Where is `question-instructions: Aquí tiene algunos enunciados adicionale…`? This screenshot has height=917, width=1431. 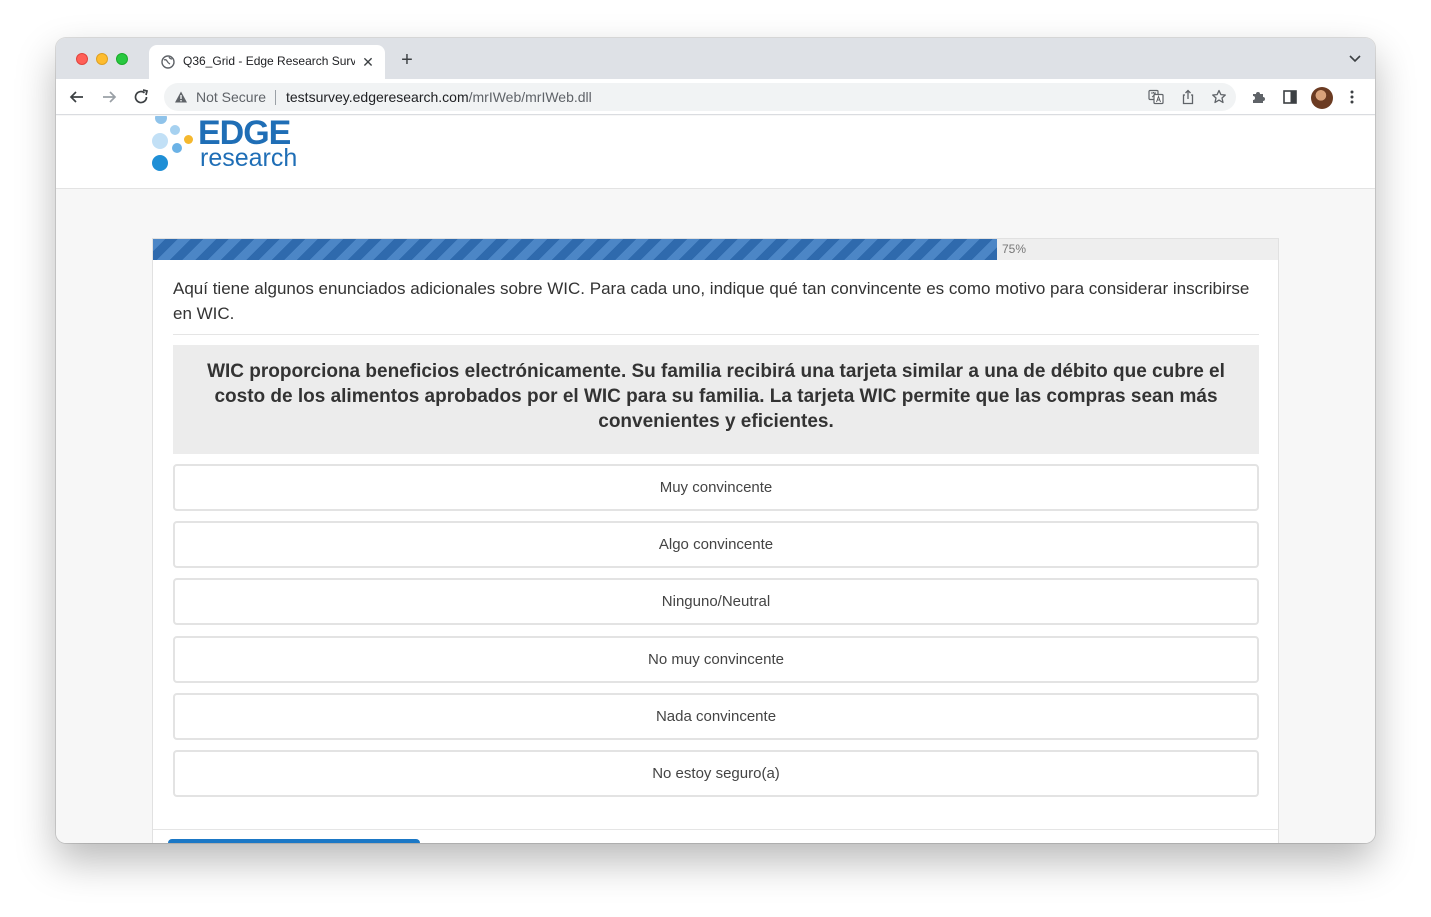 question-instructions: Aquí tiene algunos enunciados adicionale… is located at coordinates (711, 301).